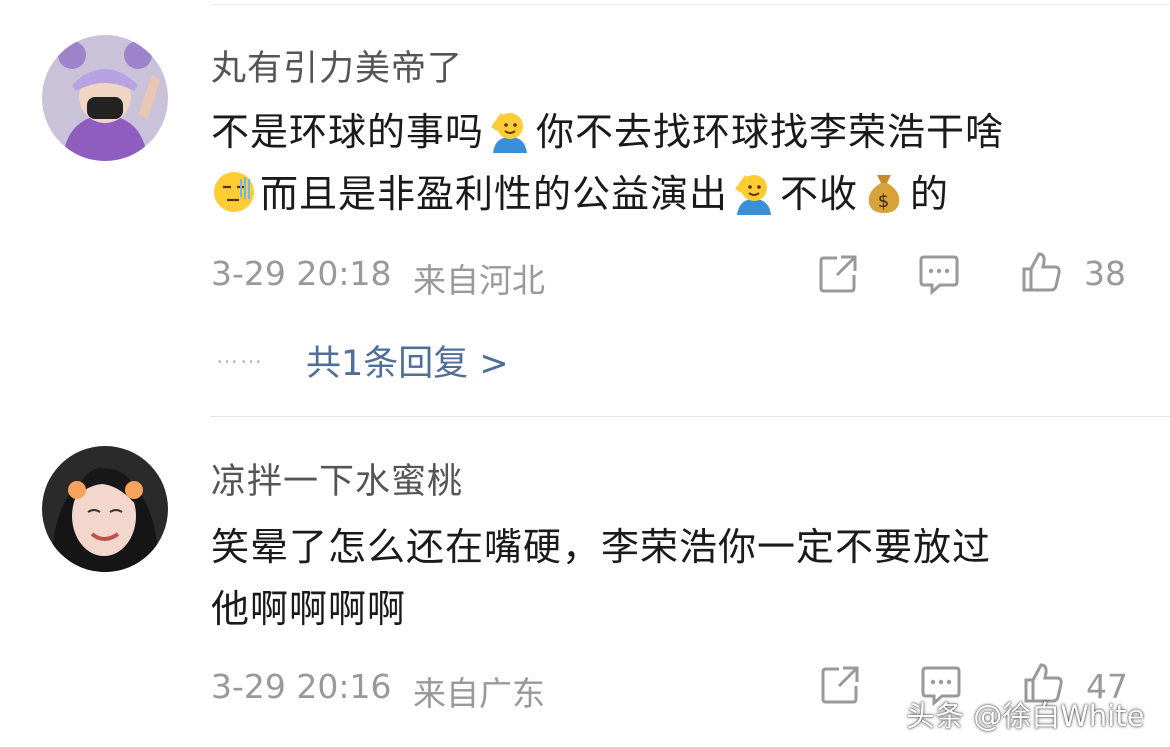 The width and height of the screenshot is (1170, 747). What do you see at coordinates (601, 547) in the screenshot?
I see `comment-text-segment: 笑晕了怎么还在嘴硬，李荣浩你一定不要放过` at bounding box center [601, 547].